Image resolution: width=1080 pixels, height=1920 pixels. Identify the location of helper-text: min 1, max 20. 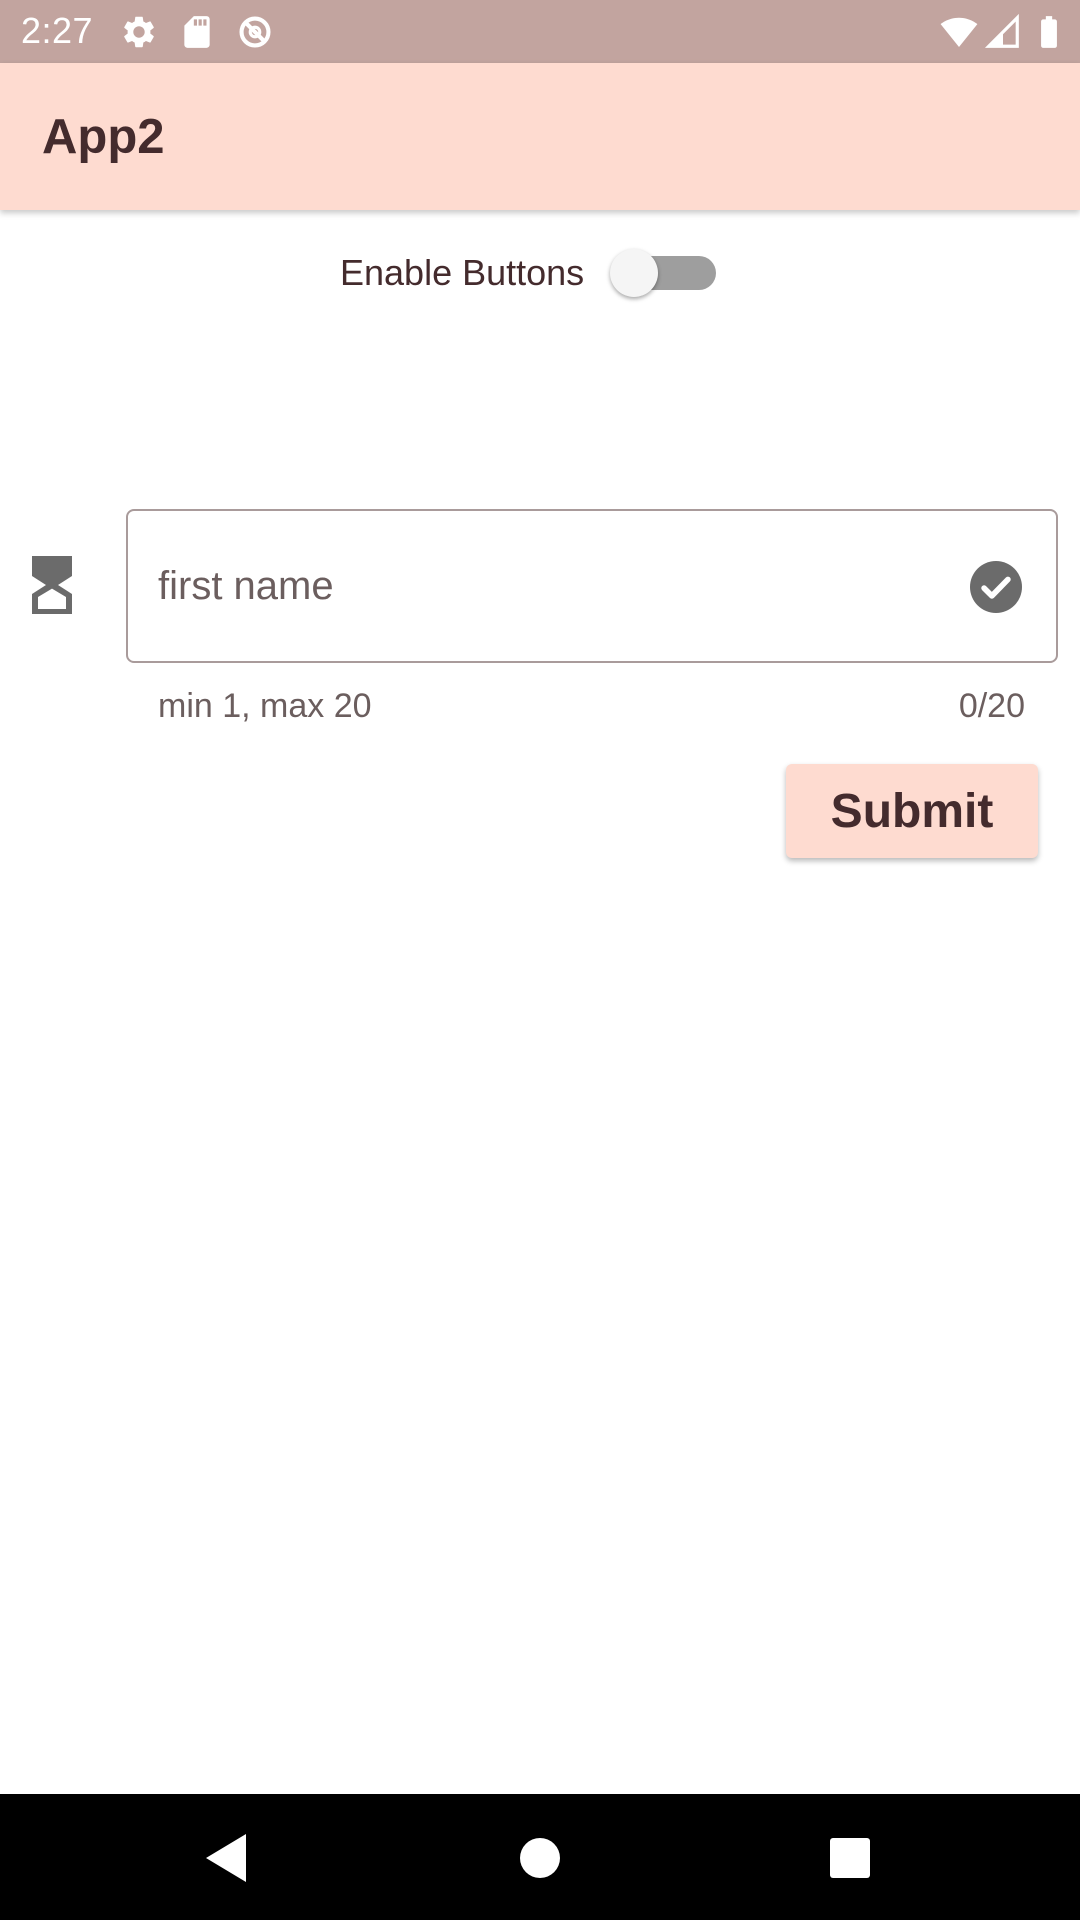
(265, 706).